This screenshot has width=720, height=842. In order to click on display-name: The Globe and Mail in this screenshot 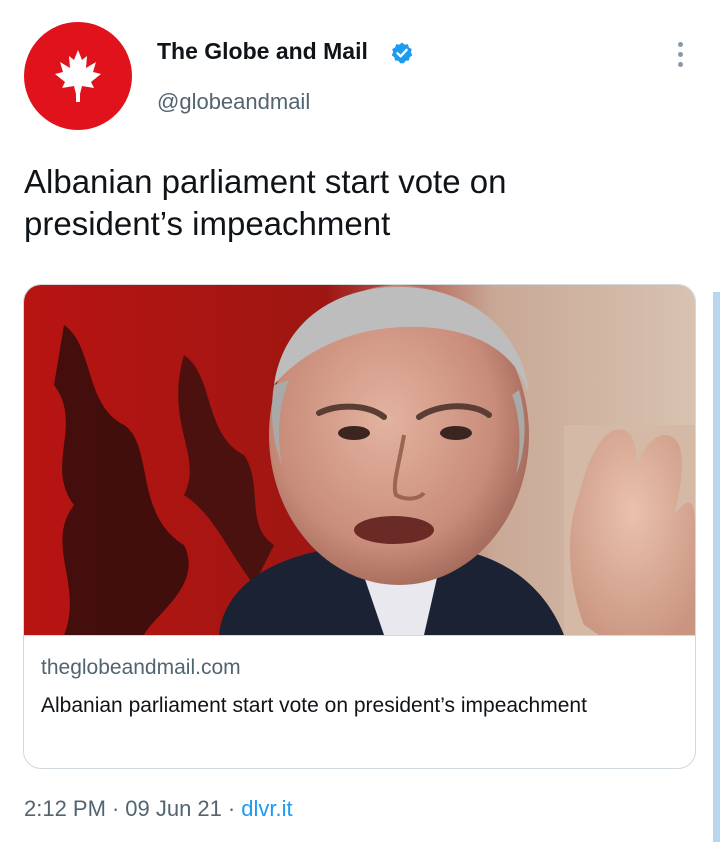, I will do `click(262, 51)`.